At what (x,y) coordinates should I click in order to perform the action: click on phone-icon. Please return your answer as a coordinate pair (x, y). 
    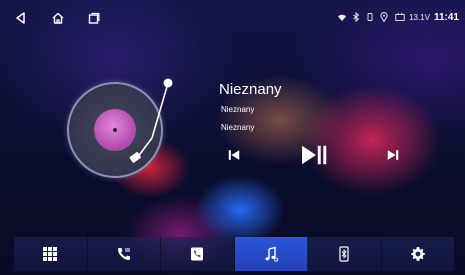
    Looking at the image, I should click on (123, 254).